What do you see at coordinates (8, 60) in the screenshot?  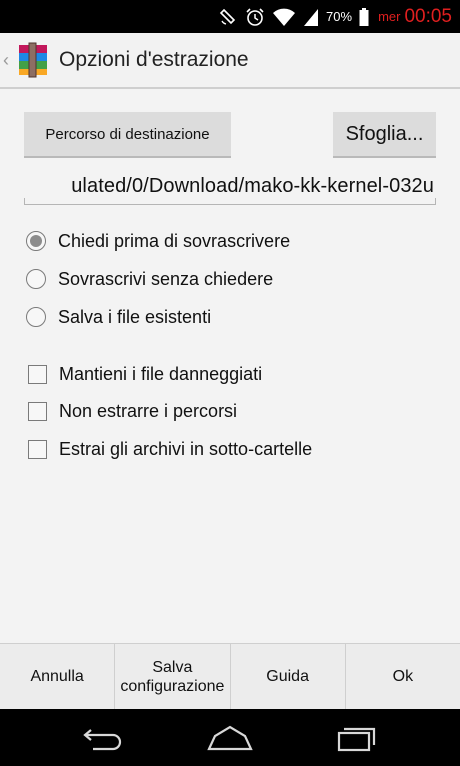 I see `up-caret-icon: ‹` at bounding box center [8, 60].